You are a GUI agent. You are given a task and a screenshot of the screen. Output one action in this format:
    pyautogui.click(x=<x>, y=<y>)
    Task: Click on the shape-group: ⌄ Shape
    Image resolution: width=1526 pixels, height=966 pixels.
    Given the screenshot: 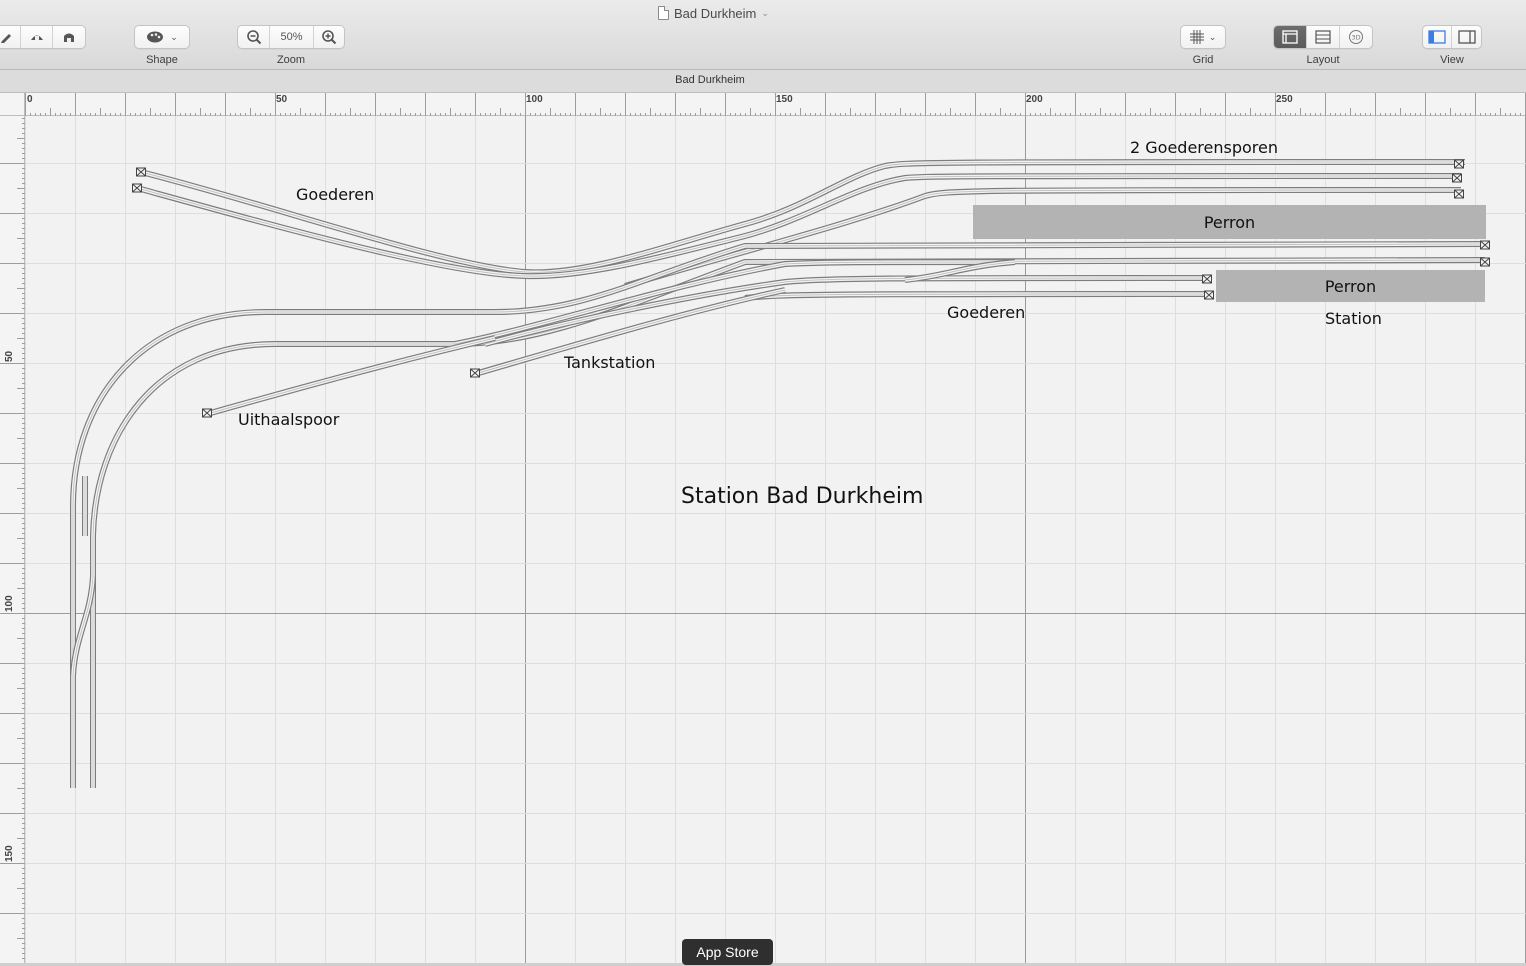 What is the action you would take?
    pyautogui.click(x=162, y=45)
    